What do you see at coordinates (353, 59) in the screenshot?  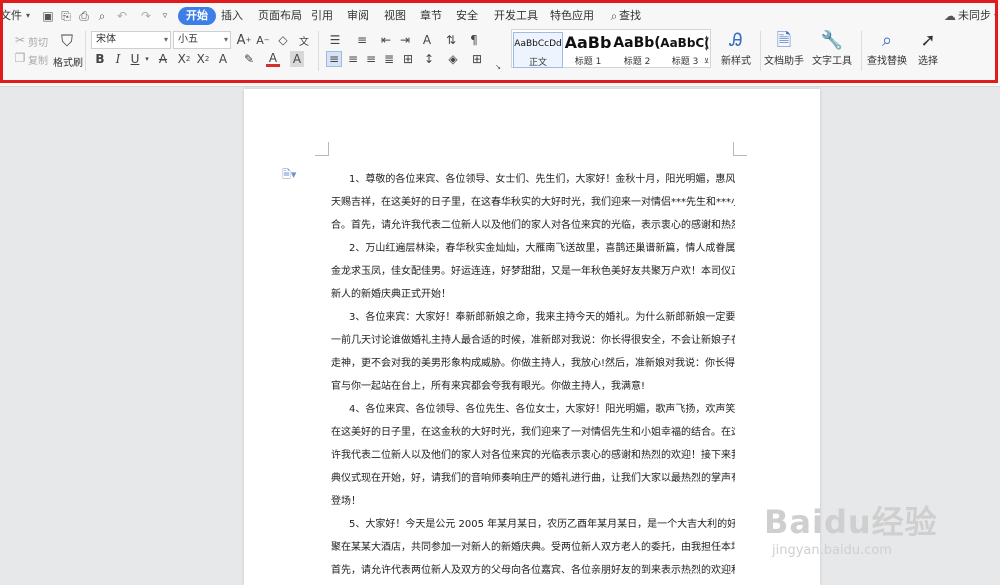 I see `align-center-icon: ≡` at bounding box center [353, 59].